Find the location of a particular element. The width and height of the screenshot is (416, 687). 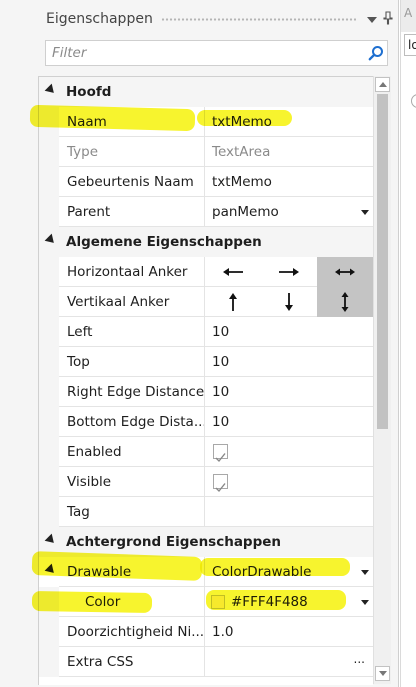

property-row-visible: Visible is located at coordinates (206, 482).